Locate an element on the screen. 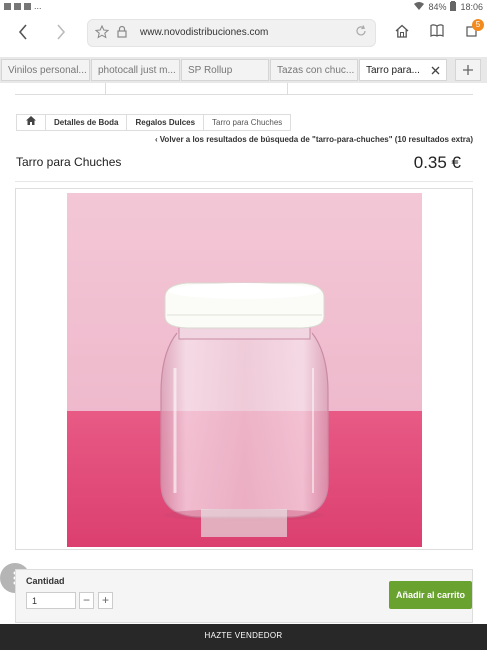 This screenshot has height=650, width=487. breadcrumb-item: Detalles de Boda is located at coordinates (87, 122).